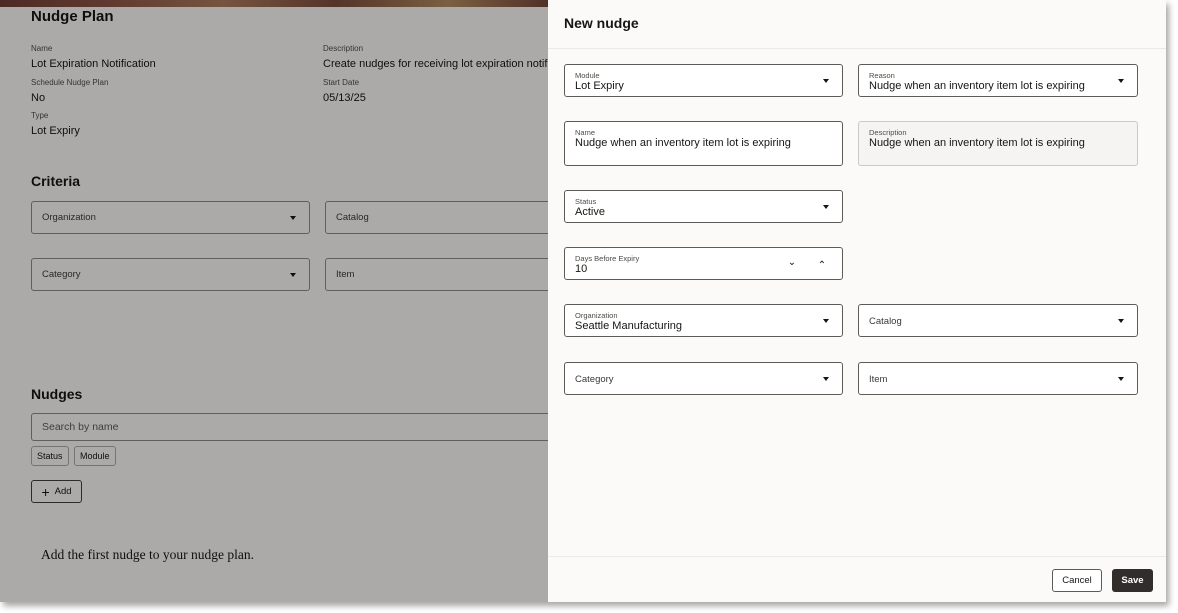  Describe the element at coordinates (601, 23) in the screenshot. I see `drawer-title: New nudge` at that location.